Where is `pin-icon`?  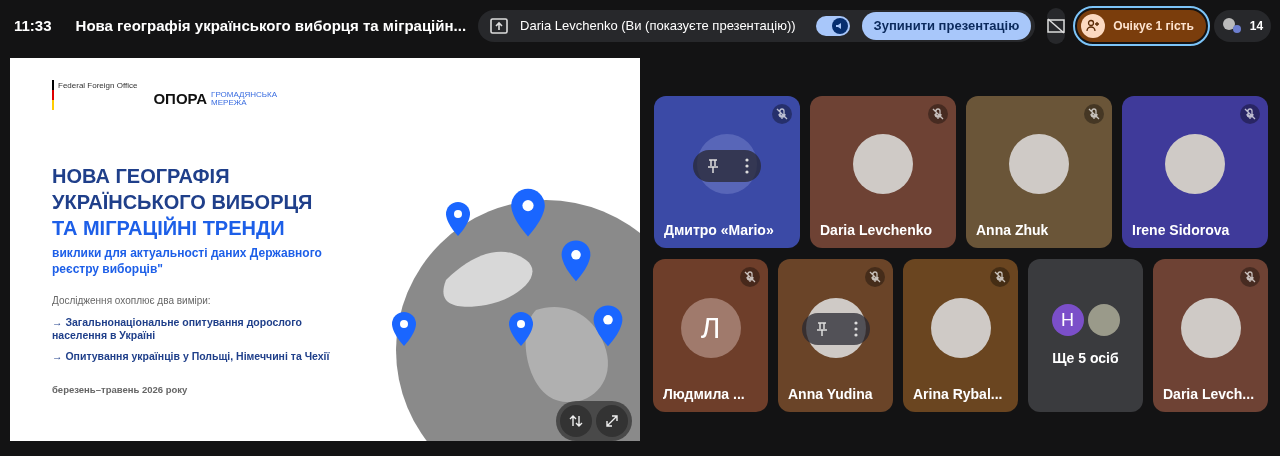 pin-icon is located at coordinates (713, 165).